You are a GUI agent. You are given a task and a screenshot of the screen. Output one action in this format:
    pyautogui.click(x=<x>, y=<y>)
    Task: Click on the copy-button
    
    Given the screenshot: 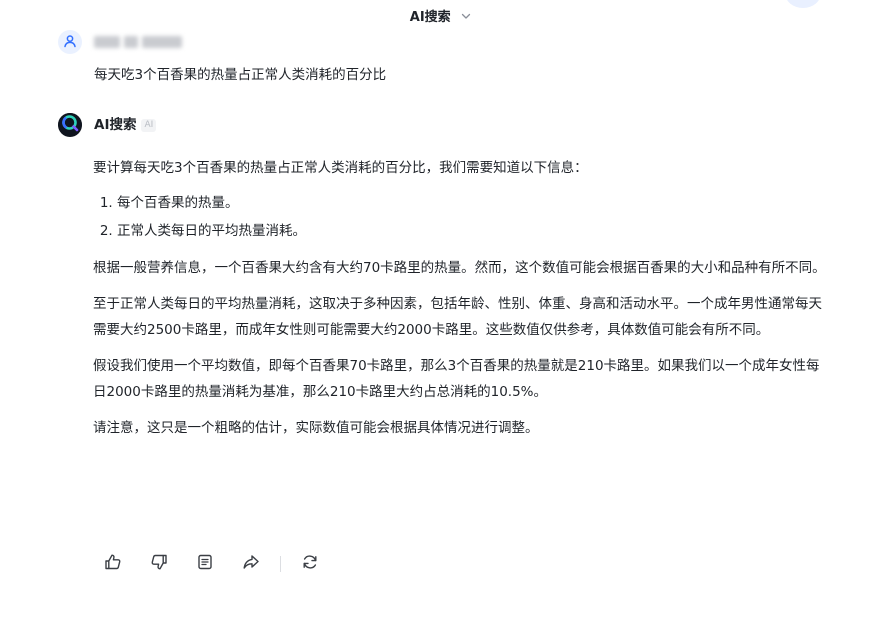 What is the action you would take?
    pyautogui.click(x=205, y=564)
    